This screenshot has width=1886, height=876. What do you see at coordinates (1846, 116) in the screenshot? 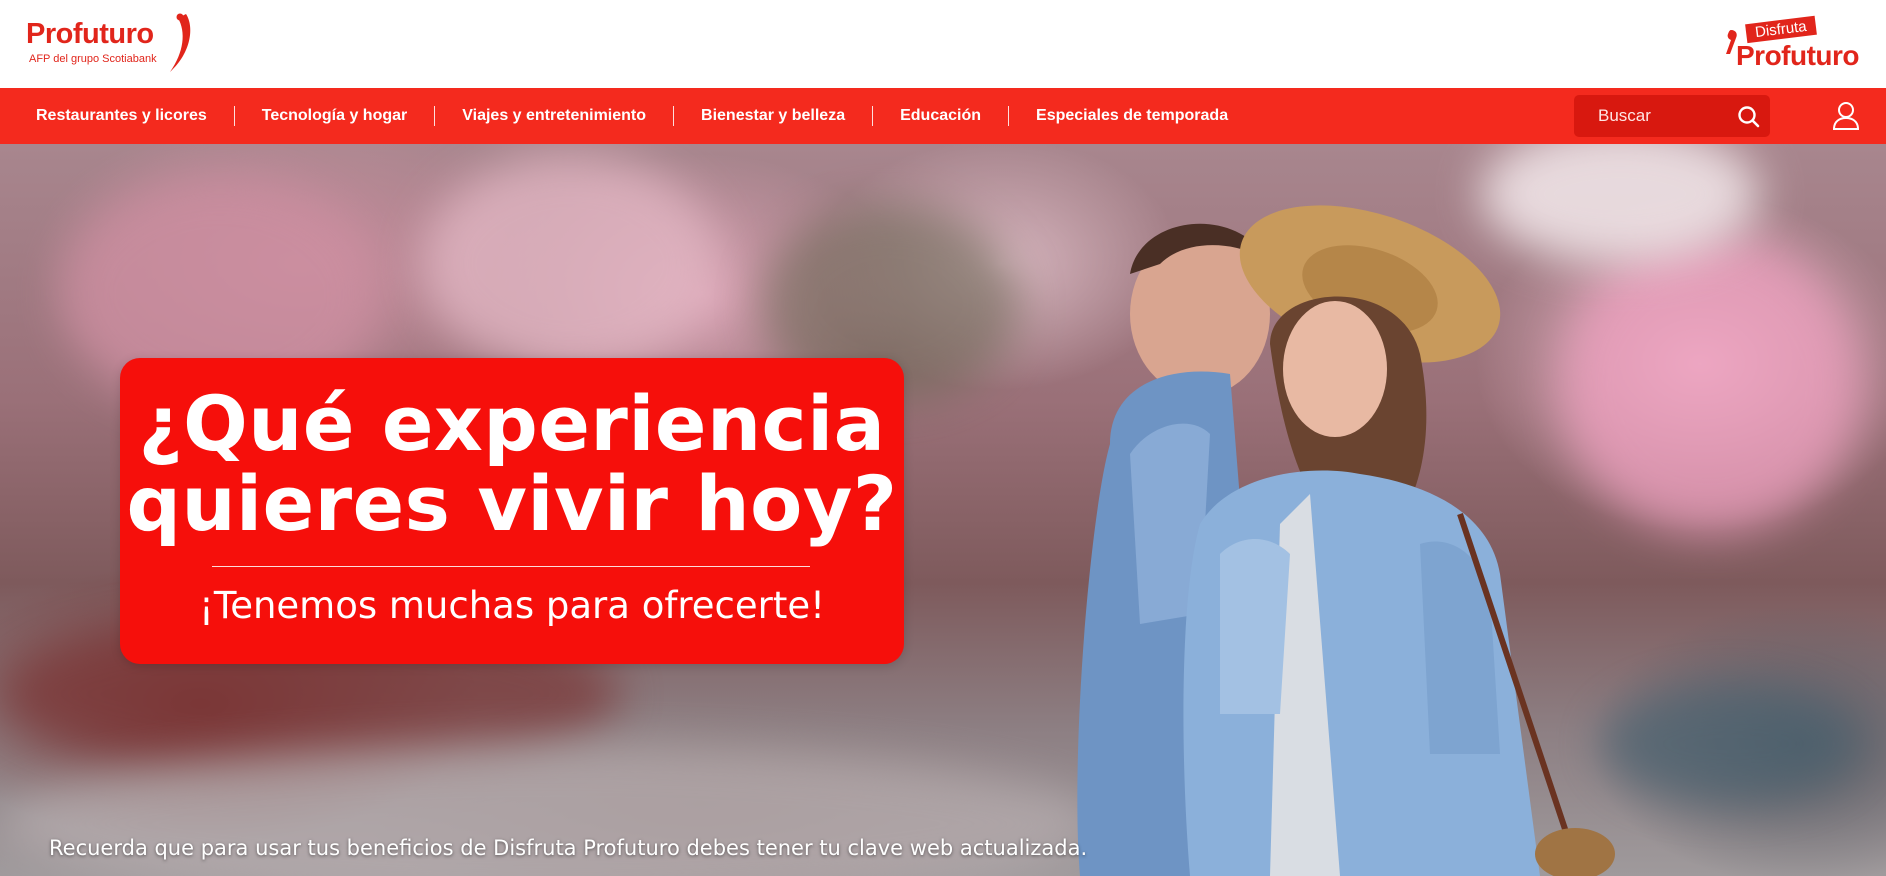
I see `user-icon` at bounding box center [1846, 116].